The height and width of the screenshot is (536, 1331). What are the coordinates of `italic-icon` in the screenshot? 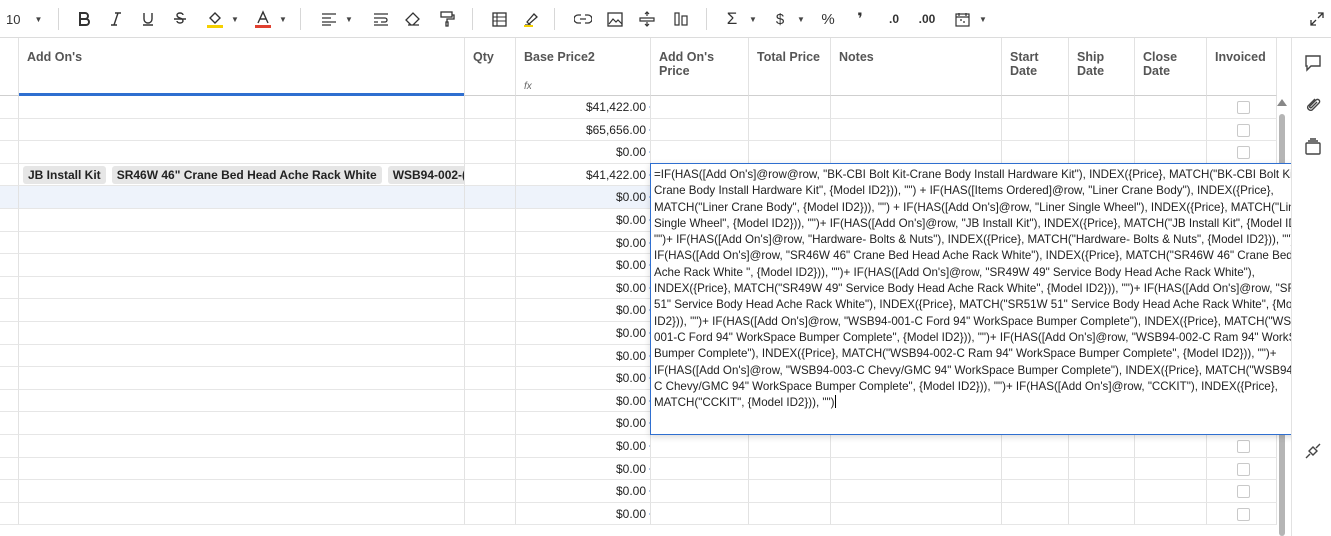 It's located at (116, 19).